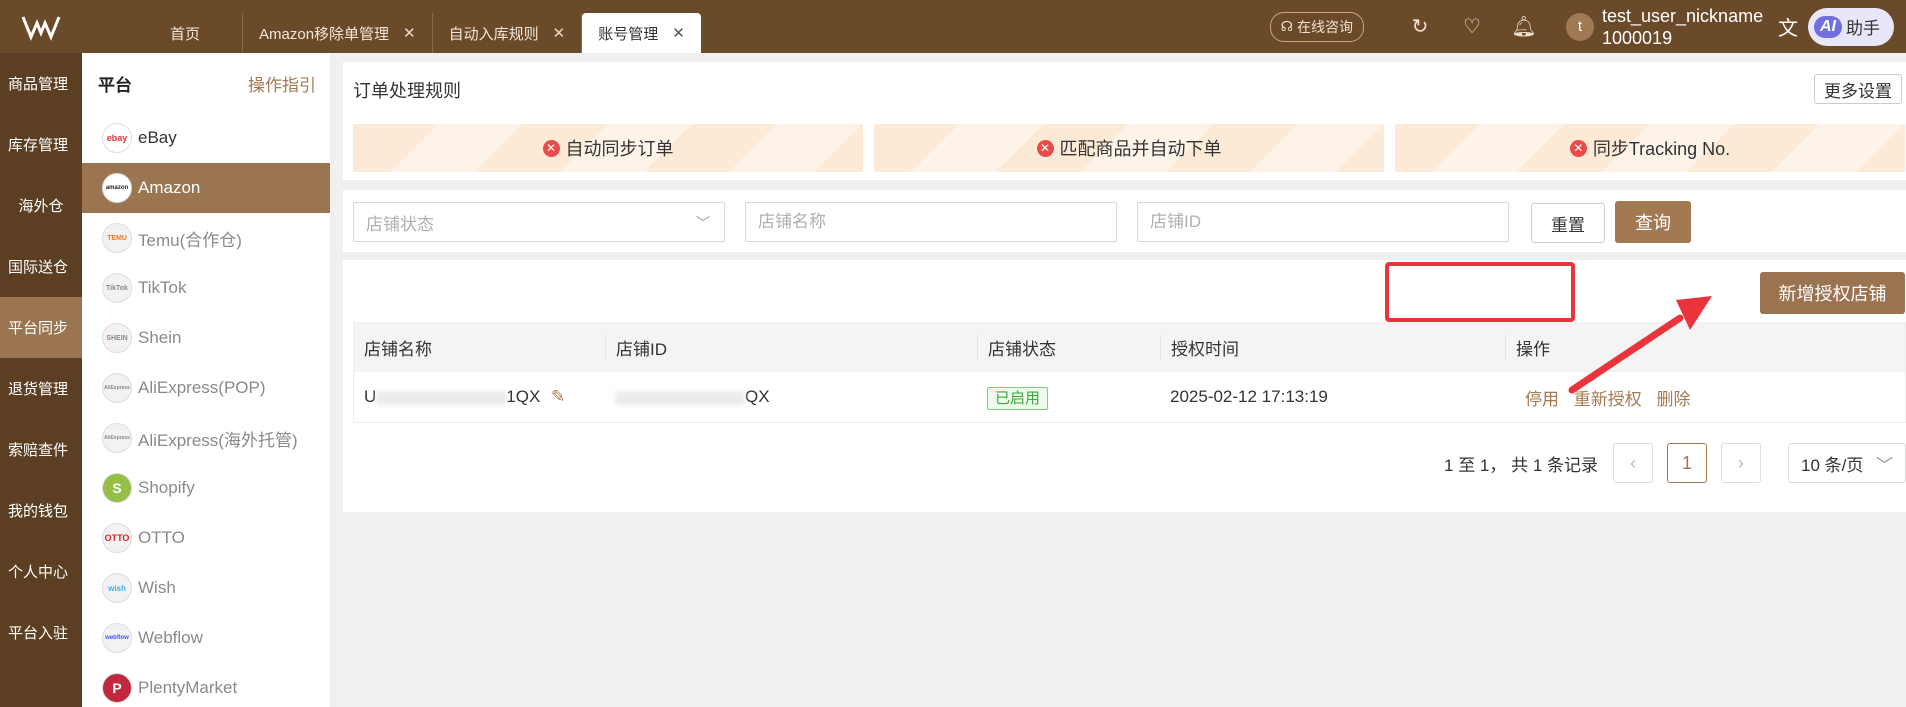 The image size is (1906, 707). I want to click on page-size-label: 10 条/页, so click(1832, 465).